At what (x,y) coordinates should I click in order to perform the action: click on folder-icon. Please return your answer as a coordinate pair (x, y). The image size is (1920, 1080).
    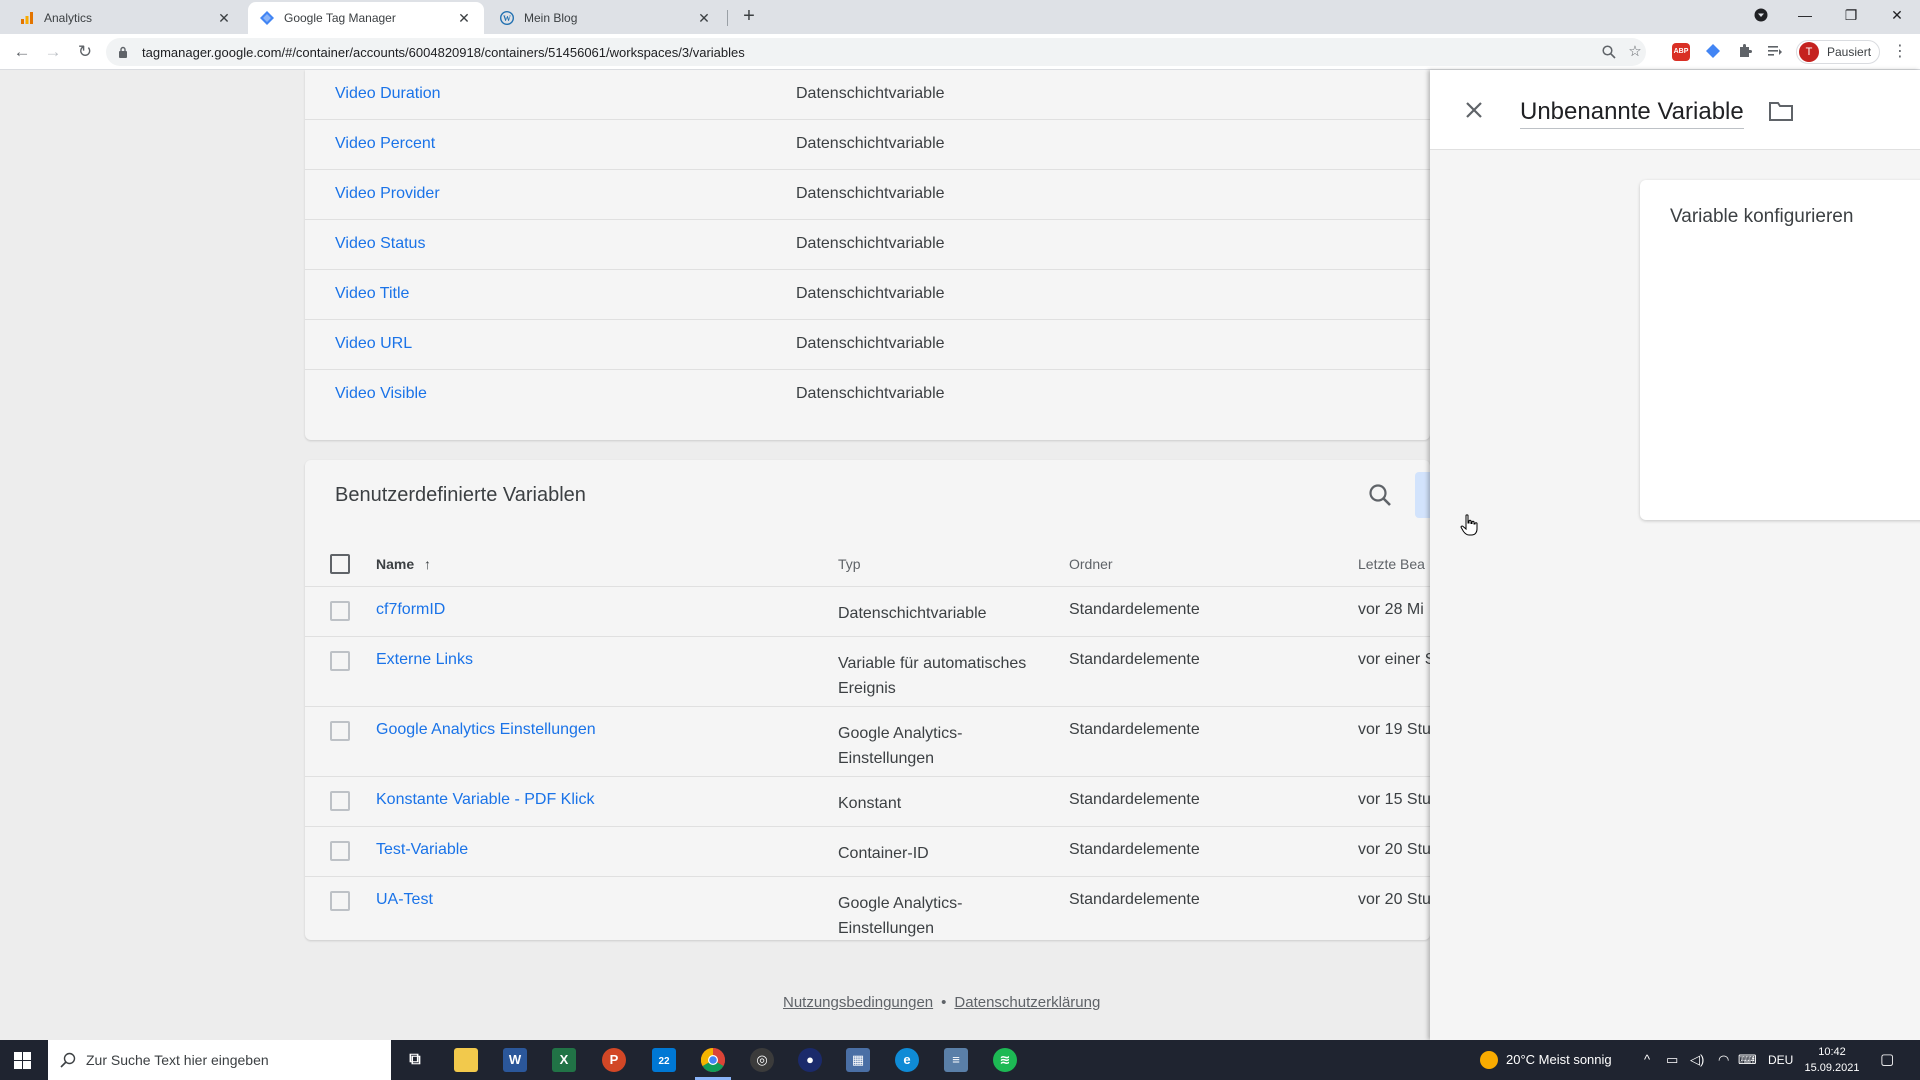
    Looking at the image, I should click on (1781, 111).